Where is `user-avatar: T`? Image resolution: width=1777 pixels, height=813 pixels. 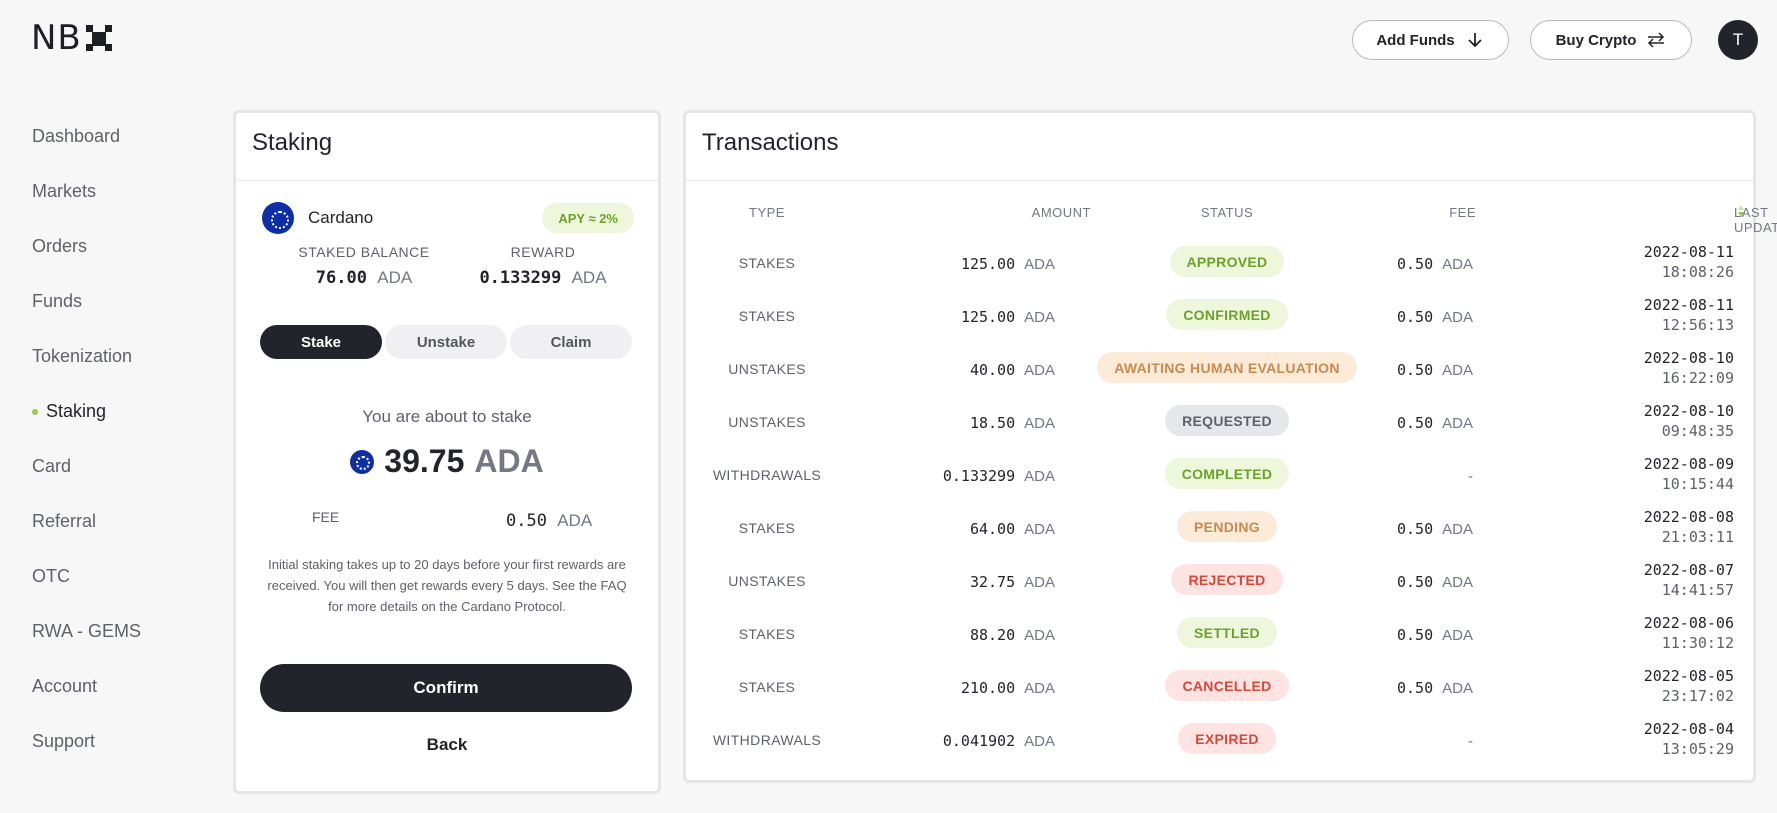
user-avatar: T is located at coordinates (1738, 40).